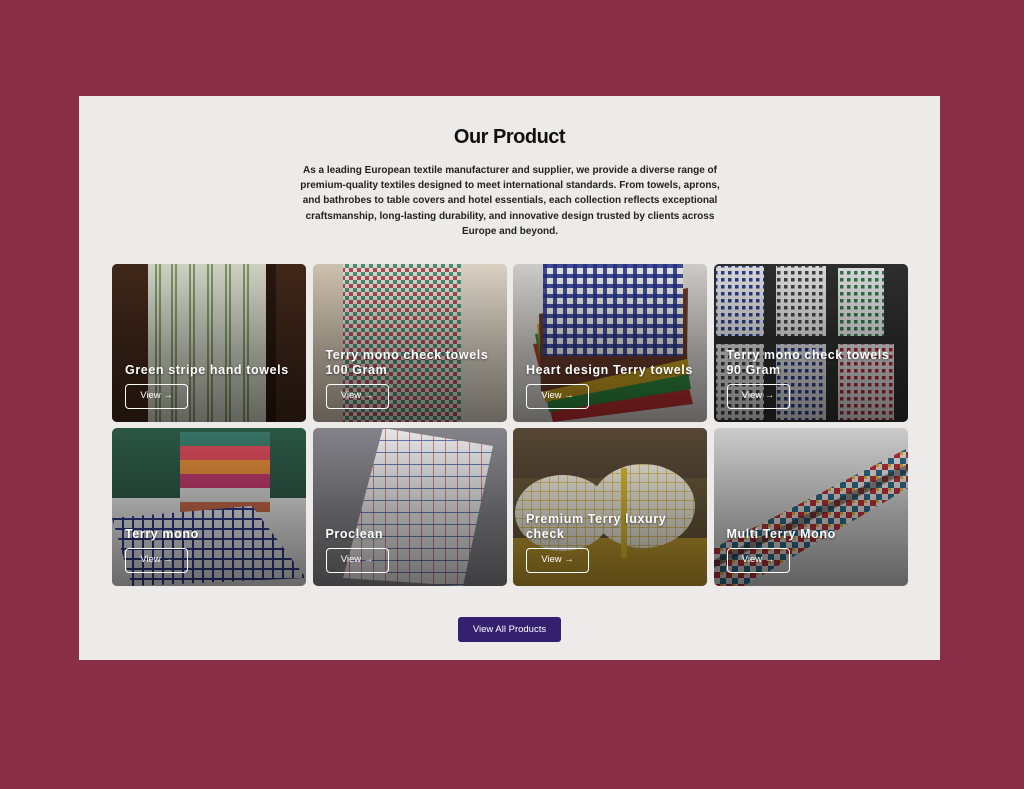 The height and width of the screenshot is (789, 1024). I want to click on product-name: Terry mono, so click(162, 534).